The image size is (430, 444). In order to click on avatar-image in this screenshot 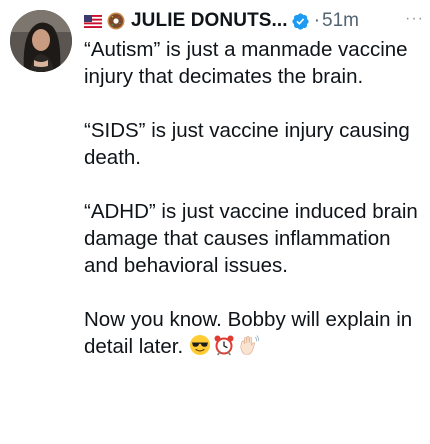, I will do `click(41, 41)`.